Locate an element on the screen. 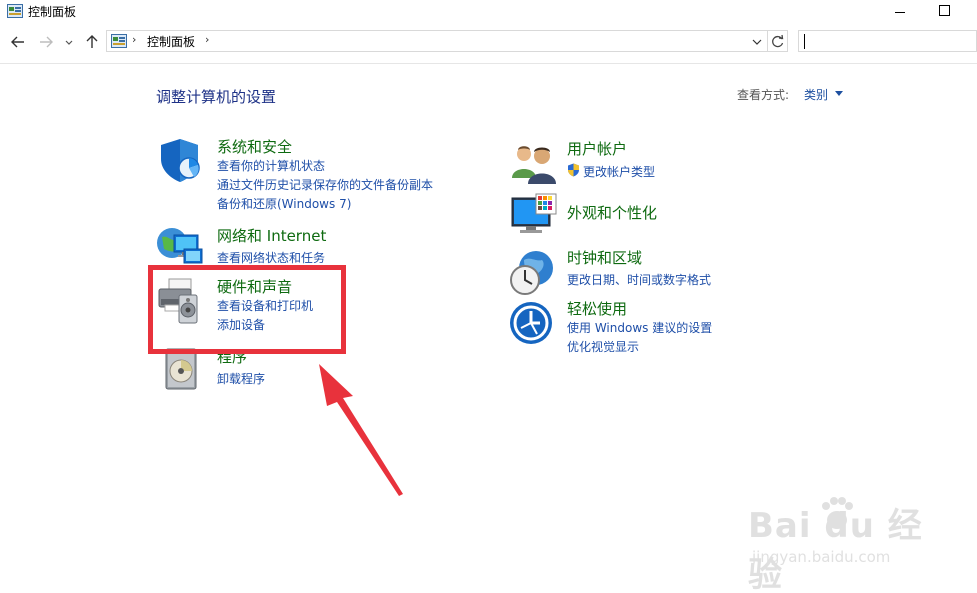 The height and width of the screenshot is (593, 977). forward-arrow-icon is located at coordinates (46, 42).